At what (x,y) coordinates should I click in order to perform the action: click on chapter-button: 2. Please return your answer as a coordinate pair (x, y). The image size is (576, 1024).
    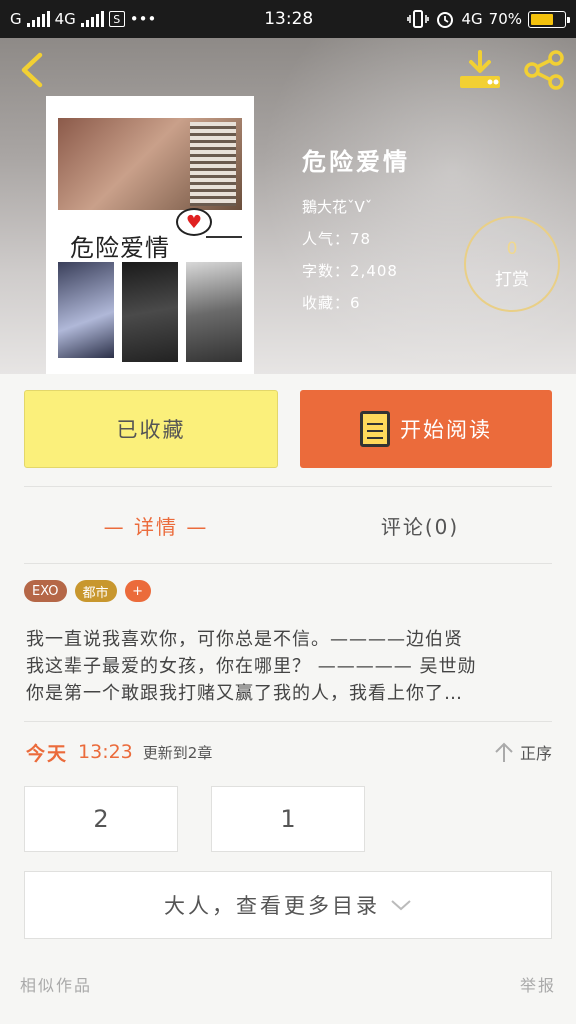
    Looking at the image, I should click on (101, 819).